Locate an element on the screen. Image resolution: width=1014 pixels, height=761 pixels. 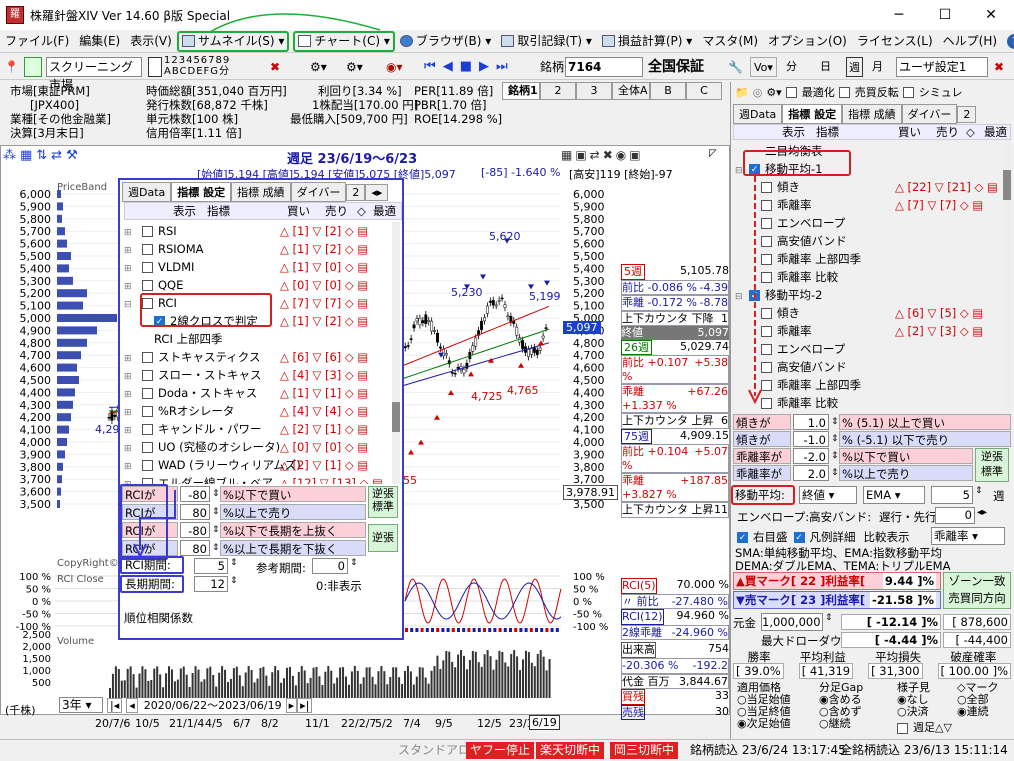
popup-tab-indicator-setting: 指標 設定 is located at coordinates (201, 192).